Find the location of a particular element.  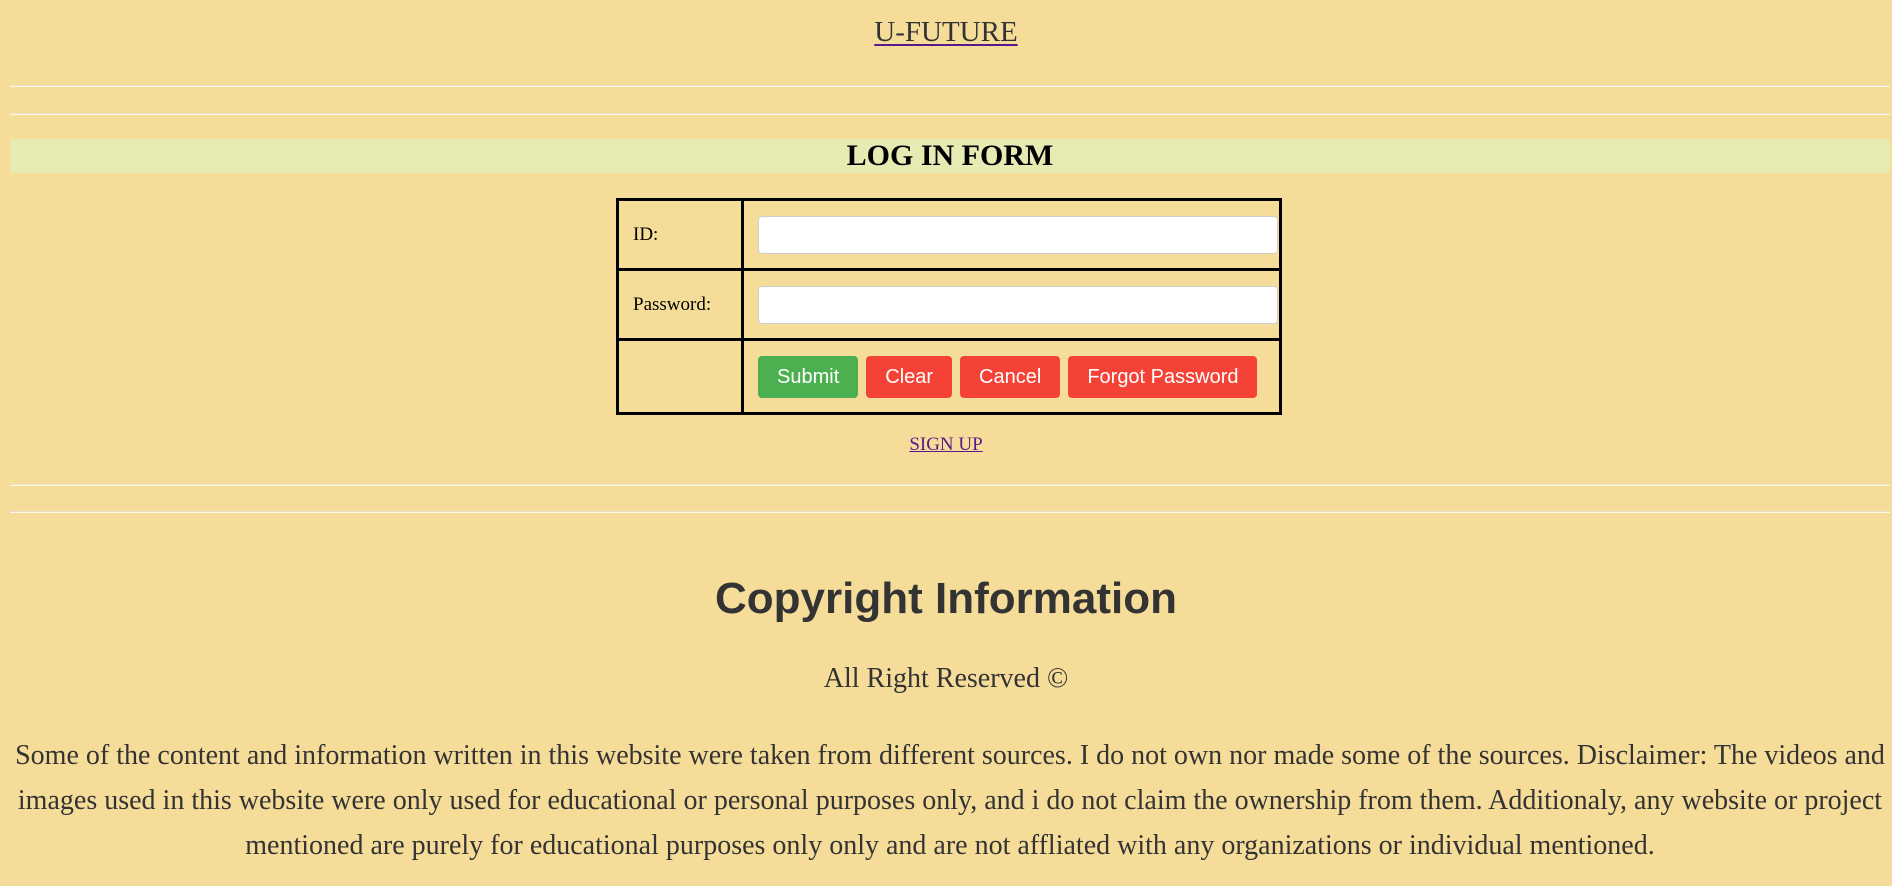

copyright-title: Copyright Information is located at coordinates (946, 598).